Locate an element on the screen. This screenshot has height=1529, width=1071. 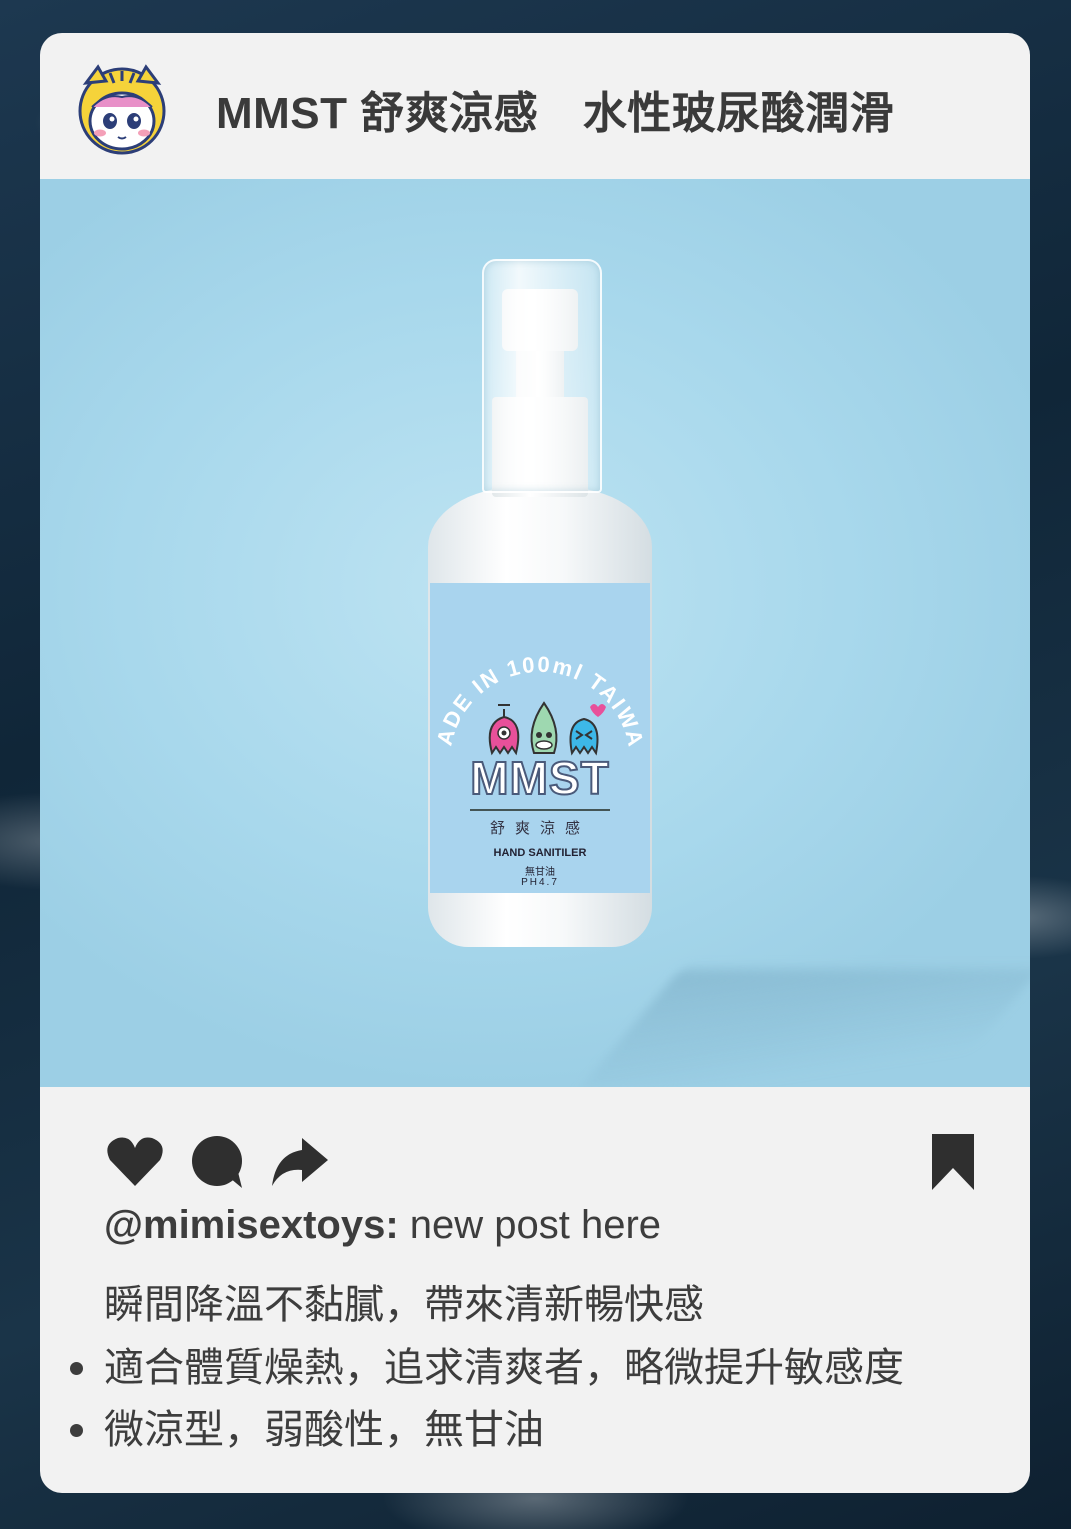
product-label: MADE IN 100ml TAIWAN MMST is located at coordinates (540, 738).